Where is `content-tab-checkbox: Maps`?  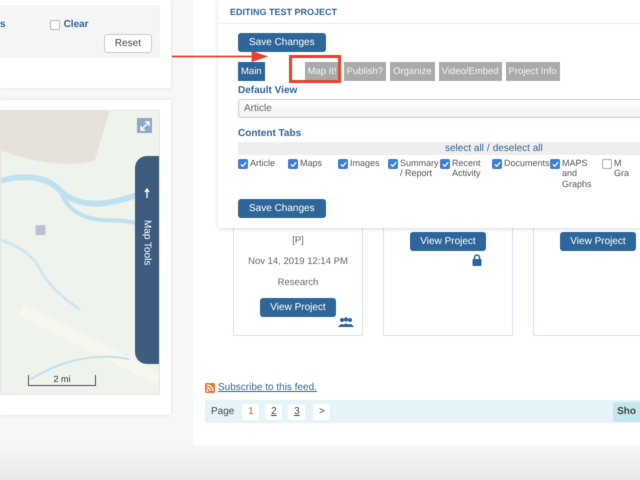
content-tab-checkbox: Maps is located at coordinates (312, 174).